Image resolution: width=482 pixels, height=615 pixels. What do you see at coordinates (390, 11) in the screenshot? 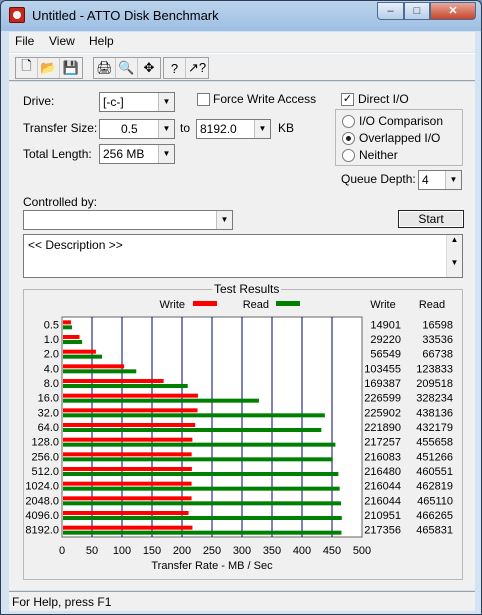
I see `minimize-button: –` at bounding box center [390, 11].